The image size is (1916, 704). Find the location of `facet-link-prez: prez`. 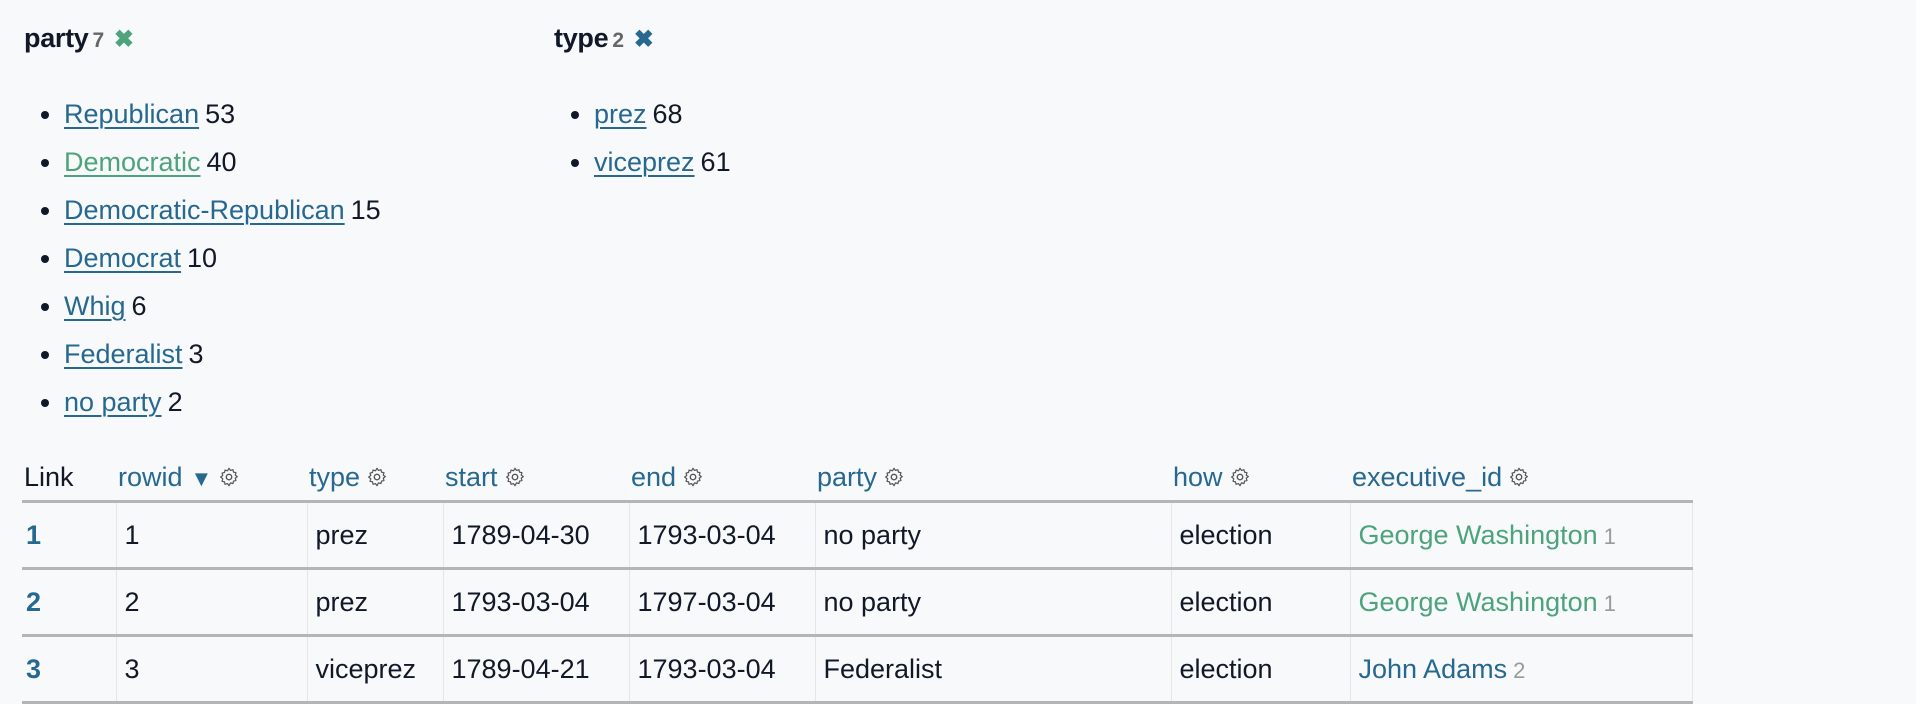

facet-link-prez: prez is located at coordinates (620, 114).